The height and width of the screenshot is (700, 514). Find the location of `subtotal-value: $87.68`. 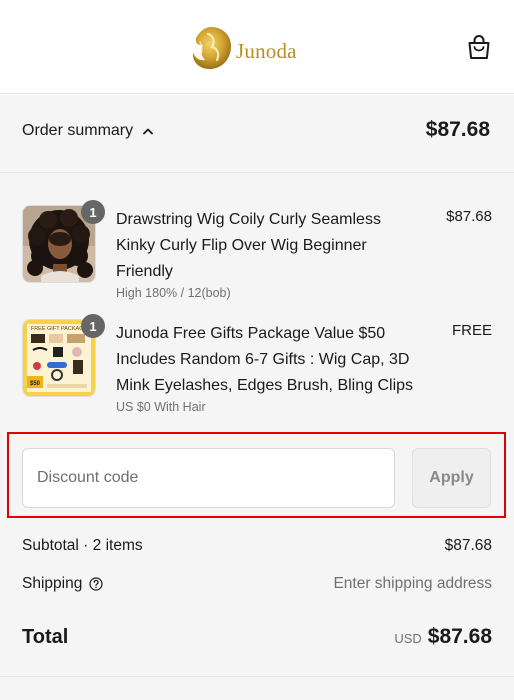

subtotal-value: $87.68 is located at coordinates (468, 545).